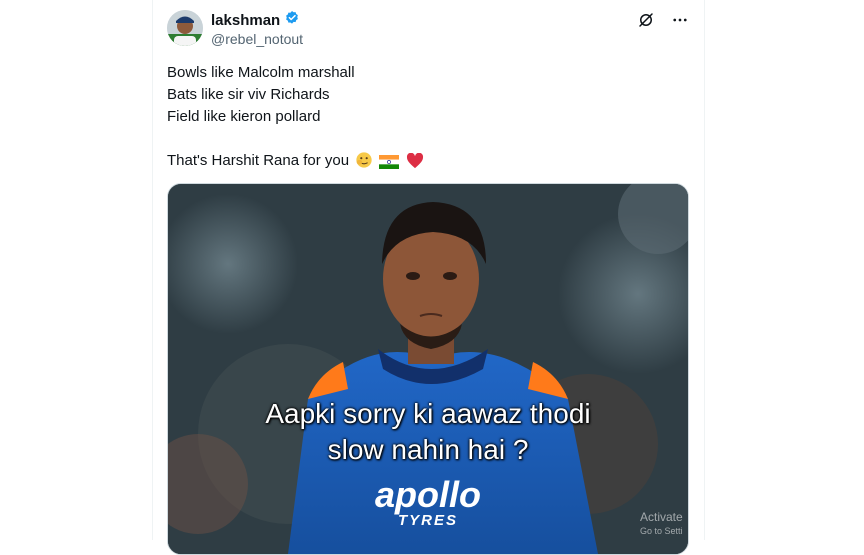 Image resolution: width=864 pixels, height=555 pixels. I want to click on jersey-sponsor-subtext: TYRES, so click(427, 520).